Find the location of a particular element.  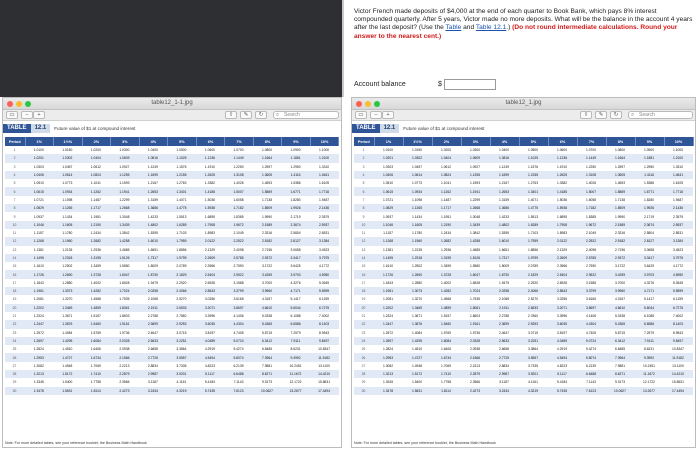

factor-cell: 1.0700 is located at coordinates (591, 150).